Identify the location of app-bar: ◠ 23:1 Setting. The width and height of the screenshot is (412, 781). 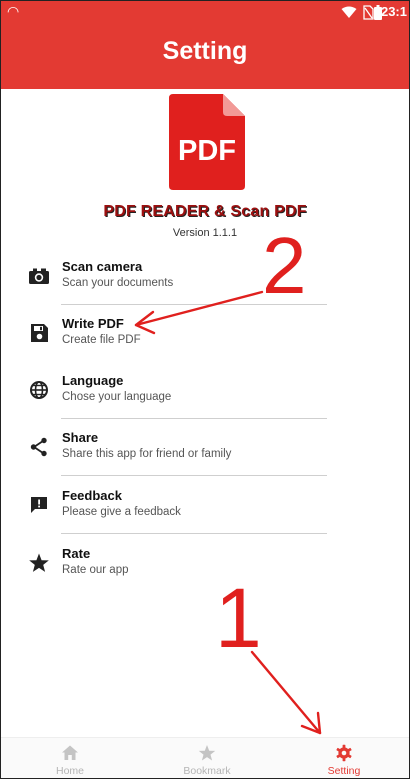
(205, 45).